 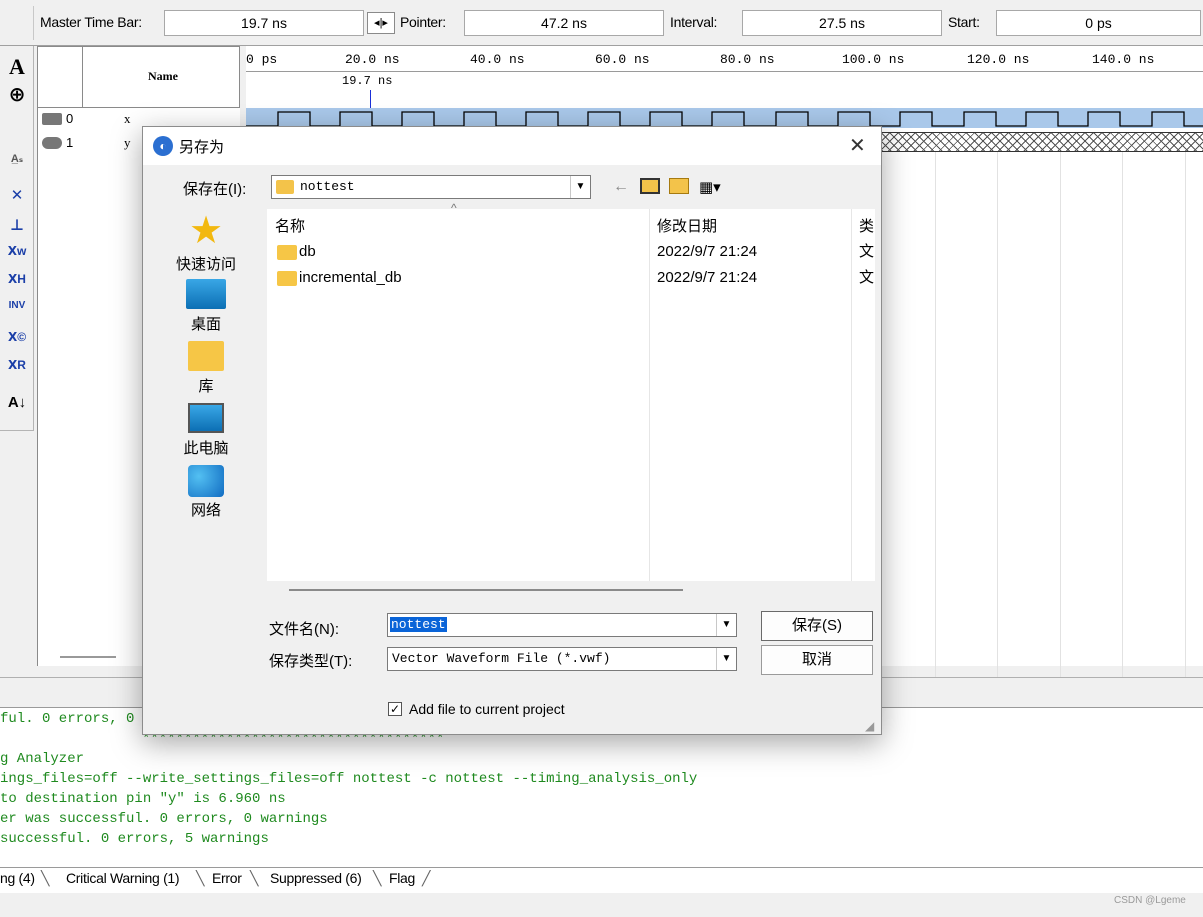 I want to click on column-header-modified: 修改日期, so click(x=687, y=225).